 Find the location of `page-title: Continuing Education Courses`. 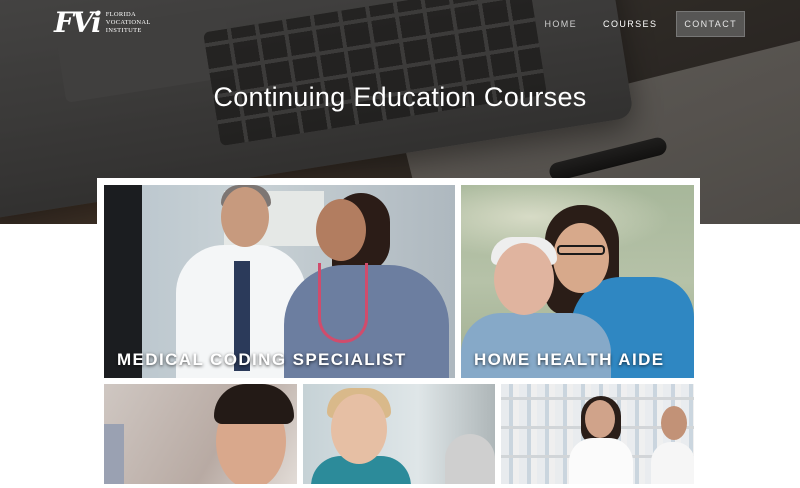

page-title: Continuing Education Courses is located at coordinates (400, 97).